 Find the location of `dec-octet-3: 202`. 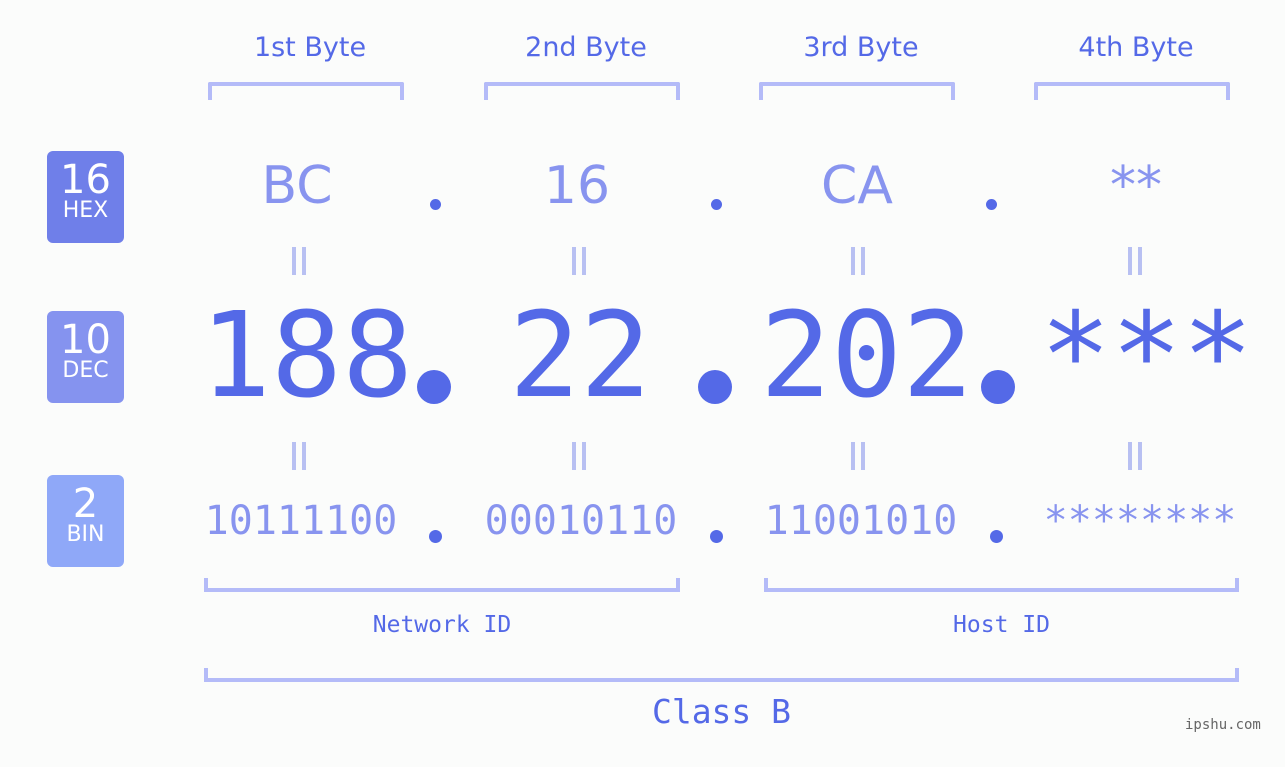

dec-octet-3: 202 is located at coordinates (867, 355).